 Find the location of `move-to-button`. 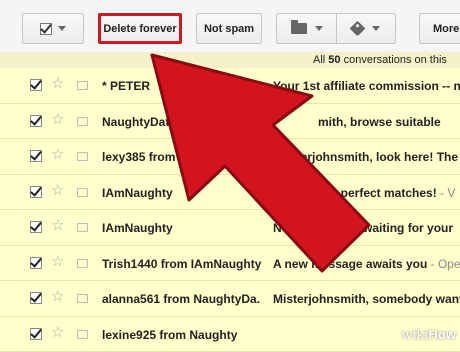

move-to-button is located at coordinates (306, 28).